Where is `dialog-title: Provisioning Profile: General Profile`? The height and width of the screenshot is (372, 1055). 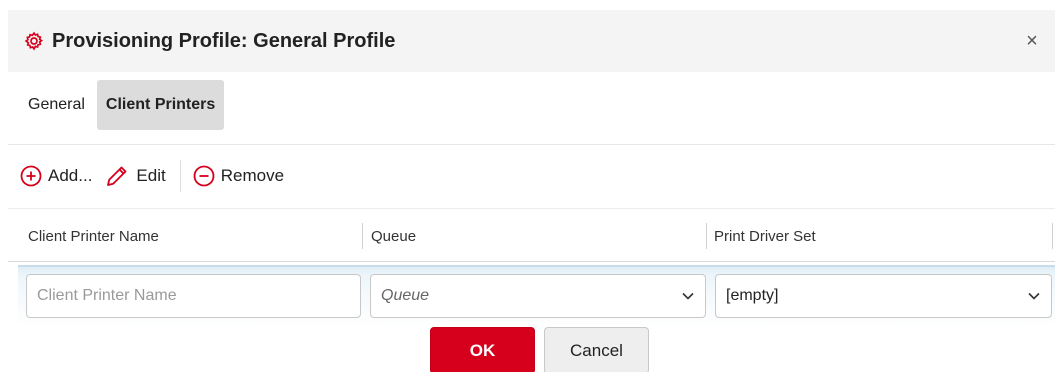 dialog-title: Provisioning Profile: General Profile is located at coordinates (224, 40).